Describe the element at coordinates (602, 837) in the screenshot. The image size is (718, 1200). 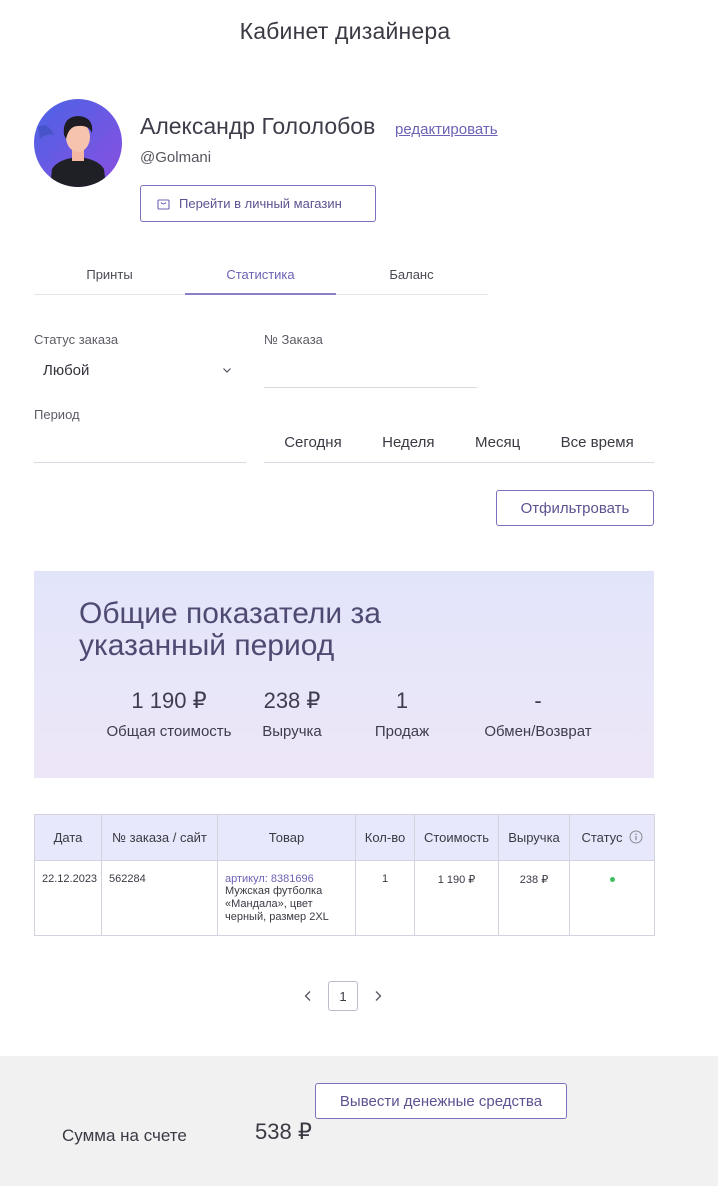
I see `column-header-status-label: Статус` at that location.